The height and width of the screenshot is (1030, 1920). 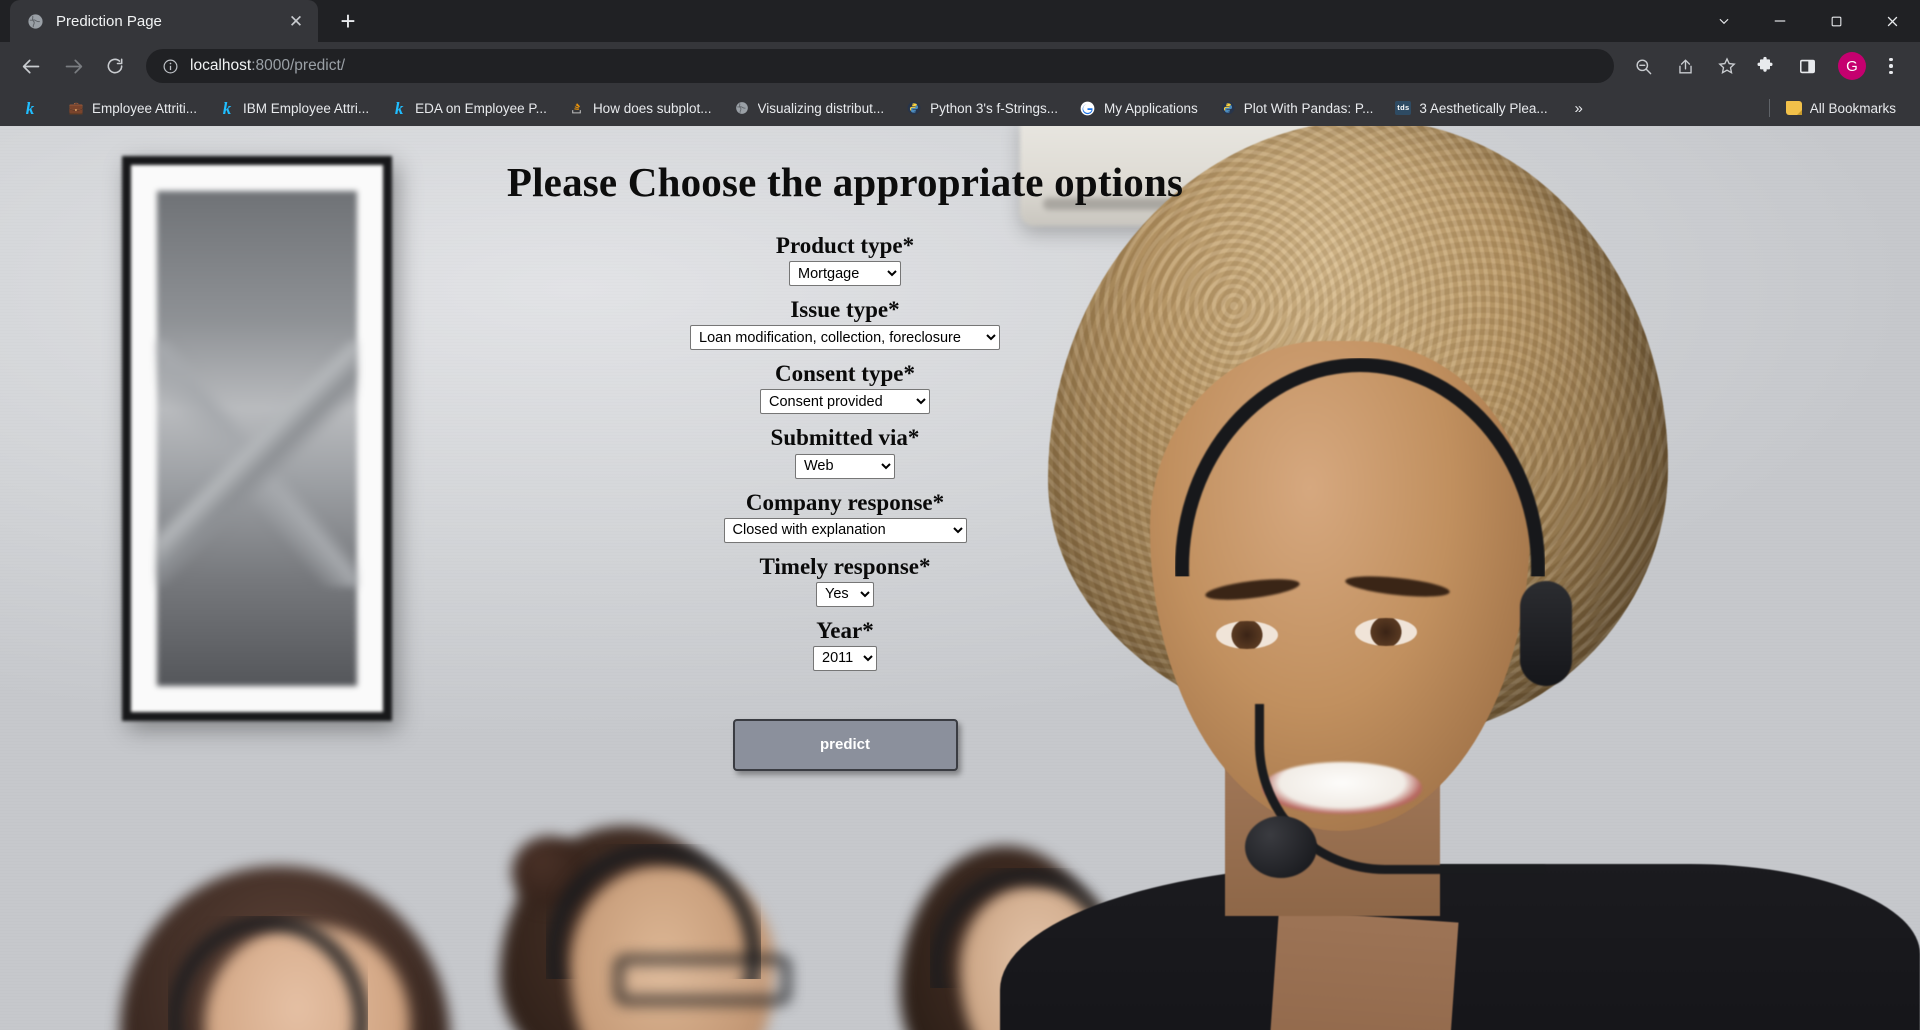 I want to click on field-label: Timely response*, so click(x=845, y=566).